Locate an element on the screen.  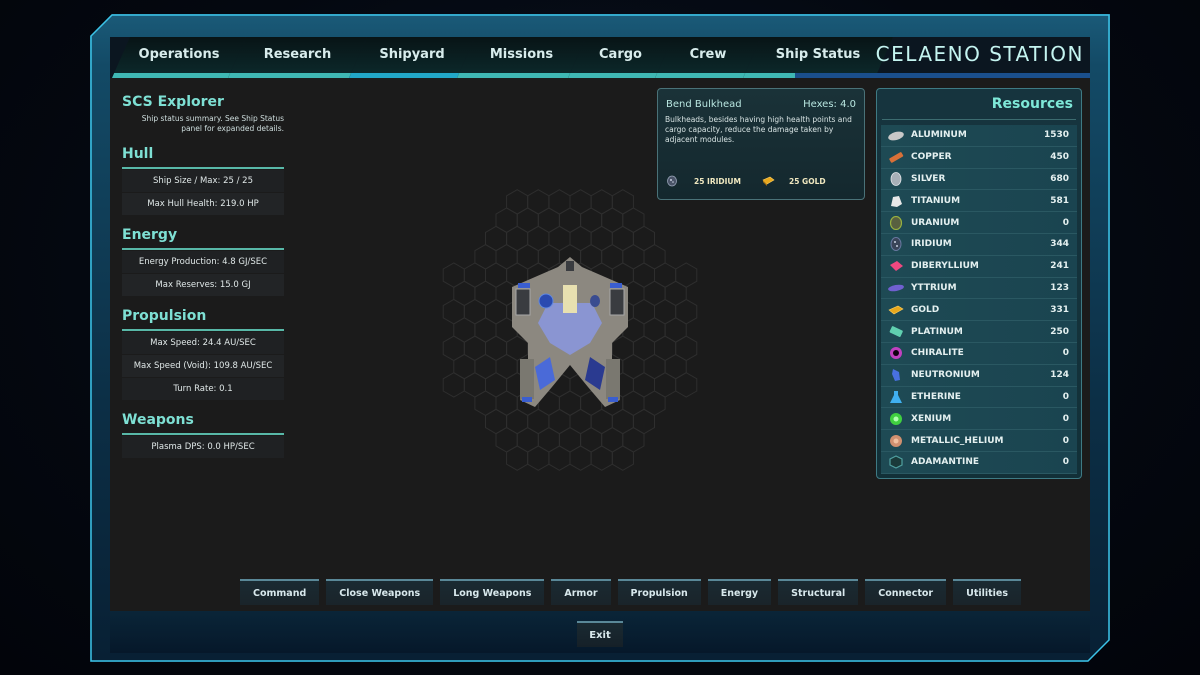
tab-ship-status: Ship Status is located at coordinates (818, 57).